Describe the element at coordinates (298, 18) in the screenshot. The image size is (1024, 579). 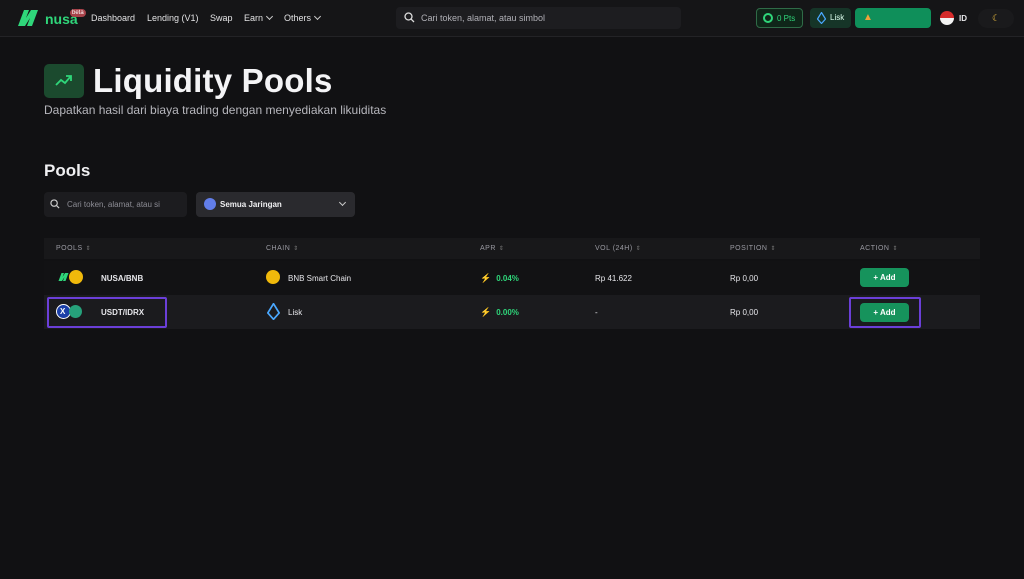
I see `nav-others-label: Others` at that location.